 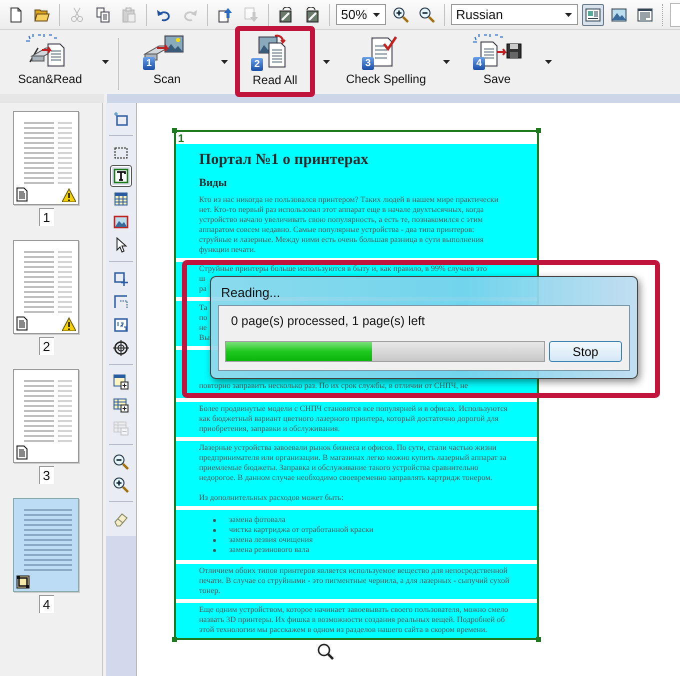 I want to click on text-line: печати. В случае со струйными - это пигментные чернила, а для лазерных - сыпучий сухой, so click(x=354, y=581).